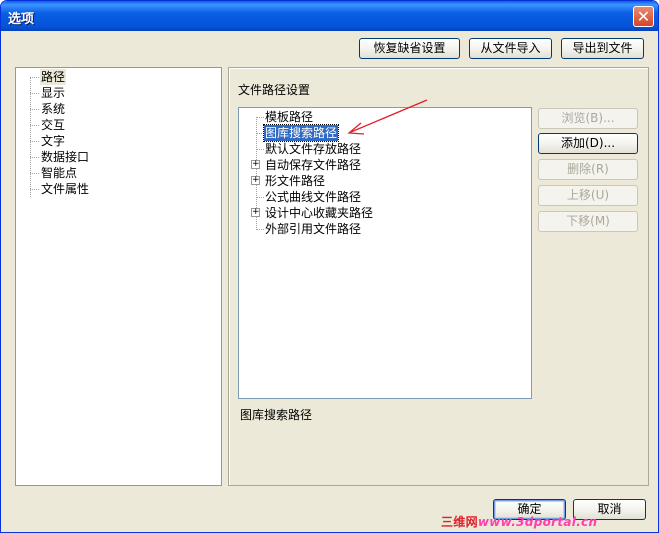 The image size is (659, 533). Describe the element at coordinates (313, 229) in the screenshot. I see `tree-item-external-reference-path: 外部引用文件路径` at that location.